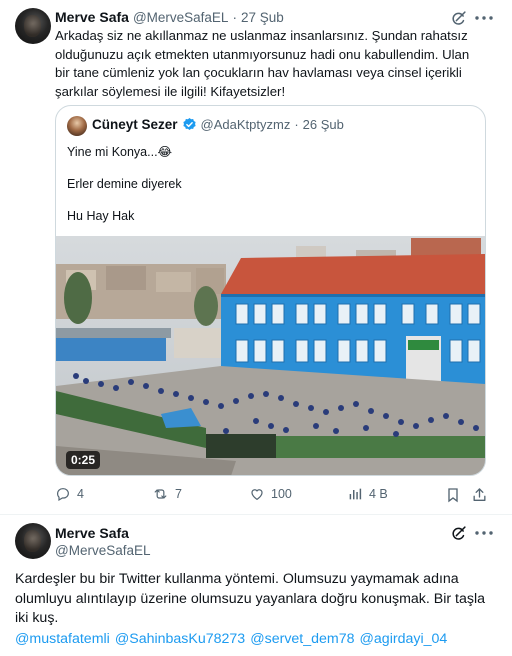 The height and width of the screenshot is (656, 512). Describe the element at coordinates (257, 495) in the screenshot. I see `like-icon` at that location.